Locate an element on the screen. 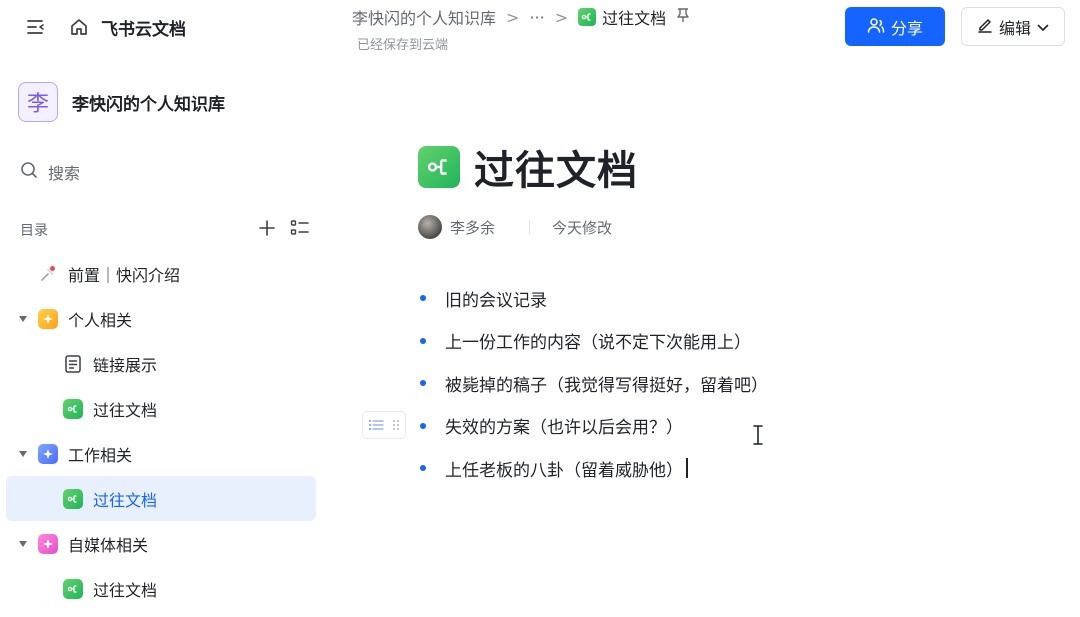 This screenshot has width=1080, height=617. edit-label: 编辑 is located at coordinates (1014, 28).